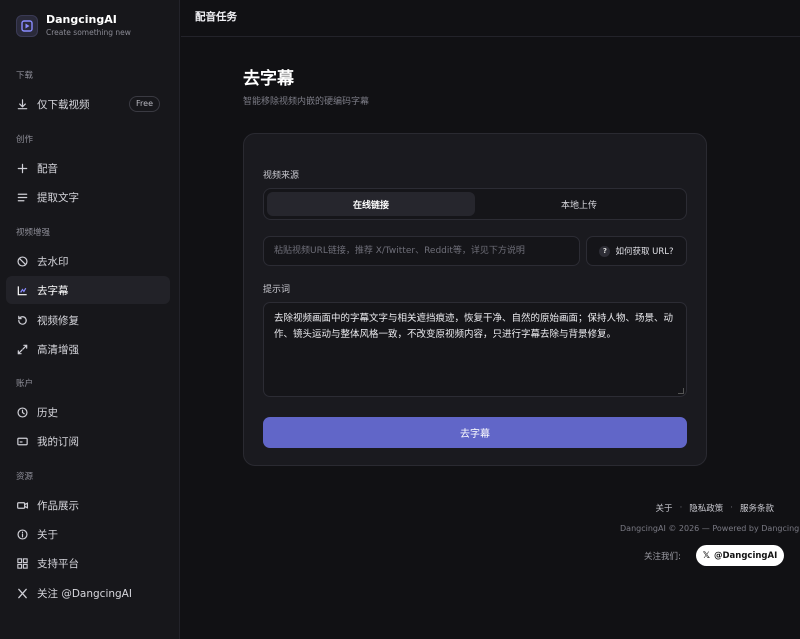 Image resolution: width=800 pixels, height=639 pixels. Describe the element at coordinates (306, 102) in the screenshot. I see `page-subtitle: 智能移除视频内嵌的硬编码字幕` at that location.